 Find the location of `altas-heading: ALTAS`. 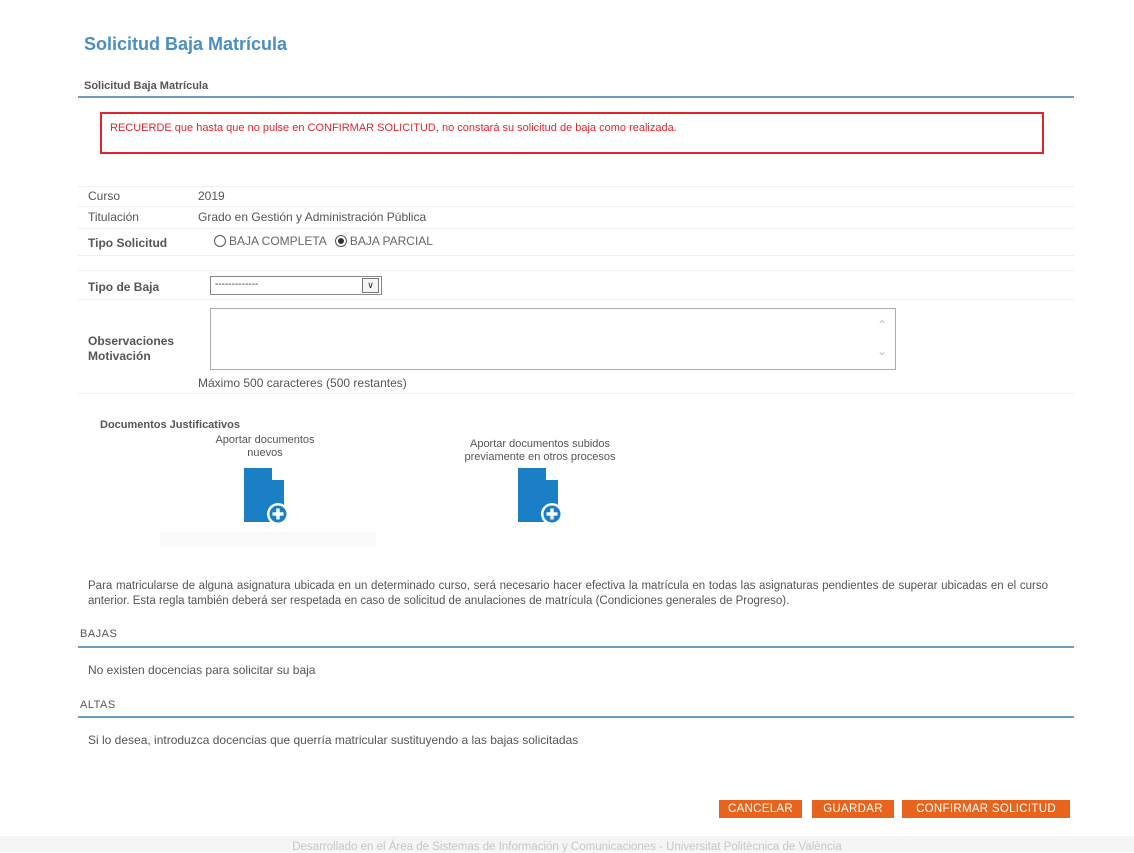

altas-heading: ALTAS is located at coordinates (98, 705).